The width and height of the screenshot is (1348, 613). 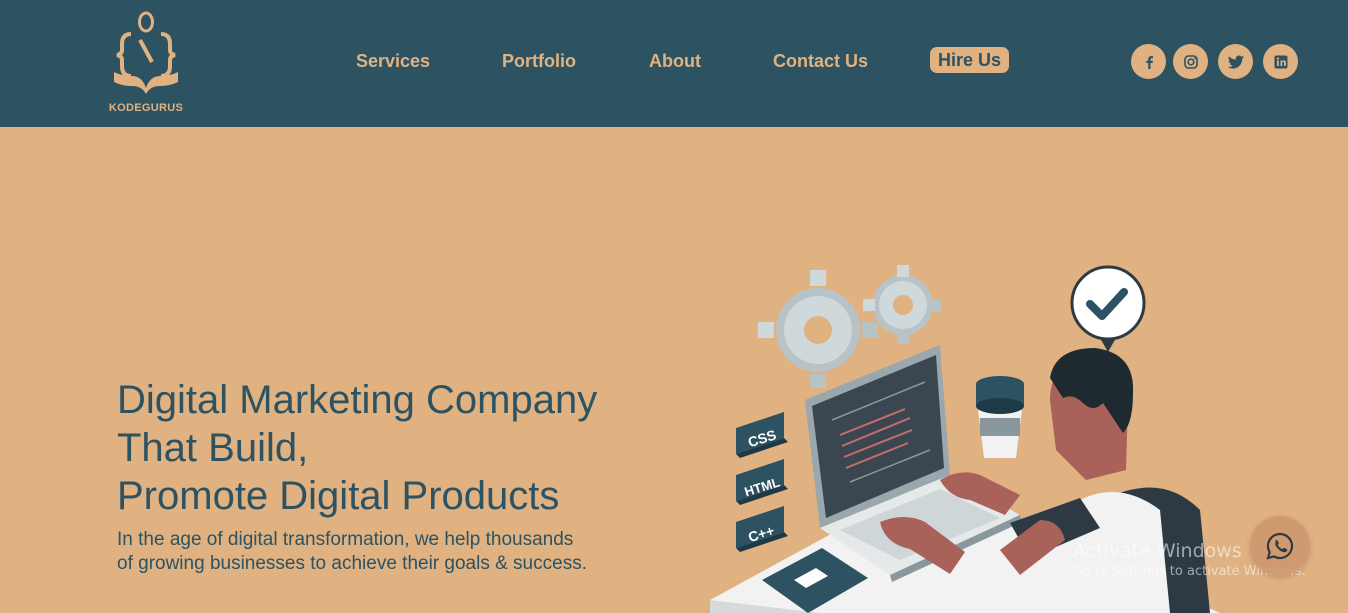 What do you see at coordinates (1000, 417) in the screenshot?
I see `coffee-cup` at bounding box center [1000, 417].